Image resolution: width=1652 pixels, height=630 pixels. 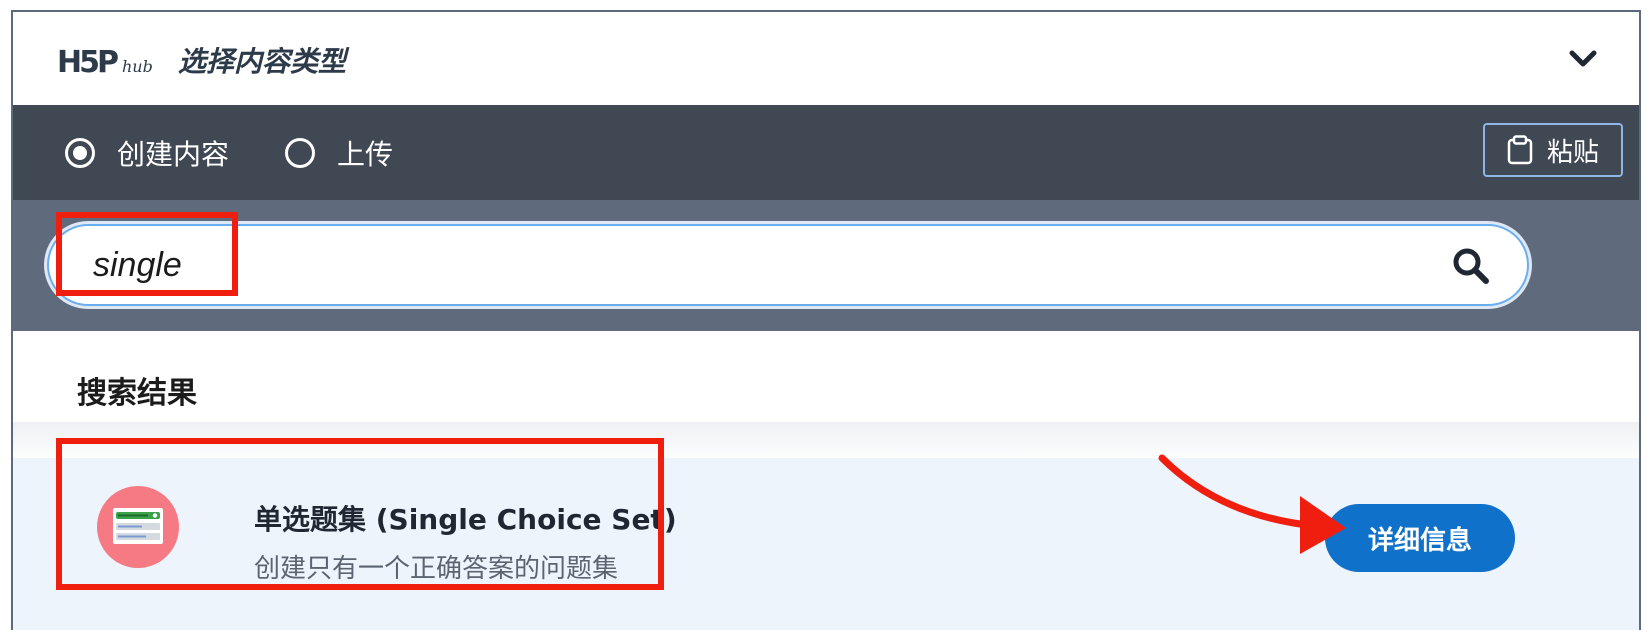 I want to click on h5p-hub-logo: H5P hub, so click(x=105, y=58).